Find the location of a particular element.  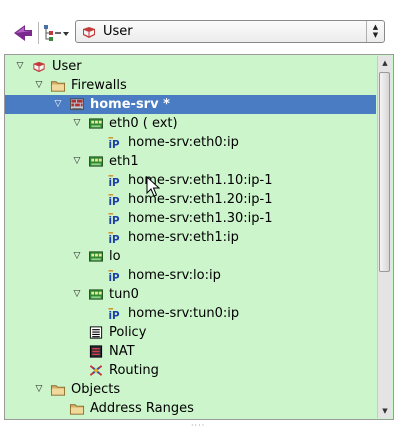

tree-row: iP home-srv:eth1:ip is located at coordinates (190, 237).